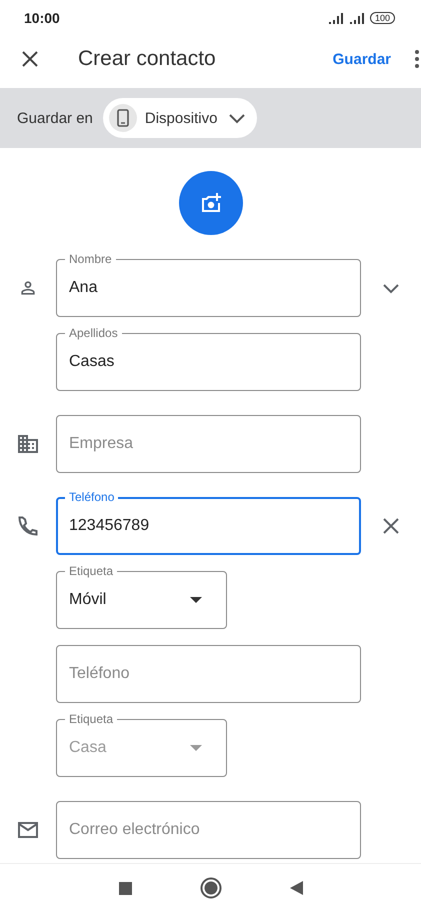  Describe the element at coordinates (28, 444) in the screenshot. I see `building-icon` at that location.